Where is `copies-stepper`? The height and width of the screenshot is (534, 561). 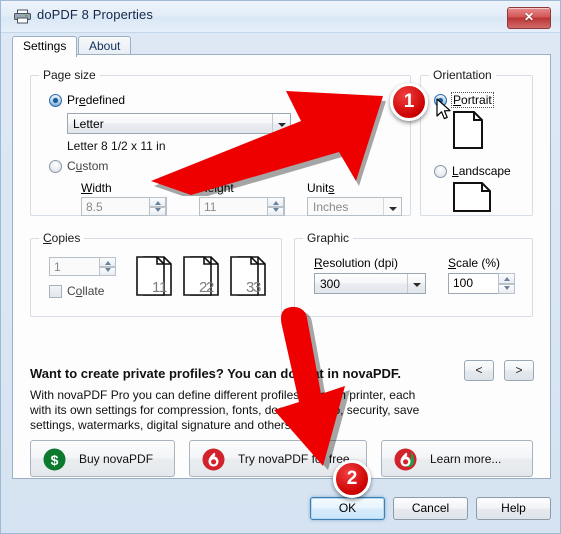
copies-stepper is located at coordinates (107, 266).